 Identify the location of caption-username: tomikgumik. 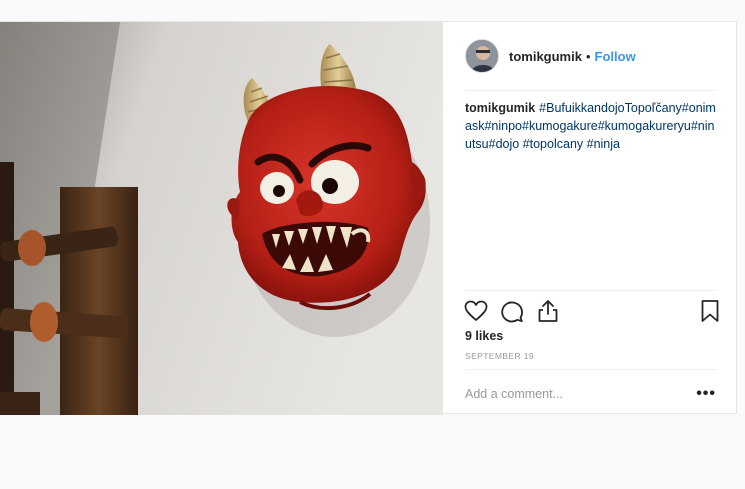
(500, 108).